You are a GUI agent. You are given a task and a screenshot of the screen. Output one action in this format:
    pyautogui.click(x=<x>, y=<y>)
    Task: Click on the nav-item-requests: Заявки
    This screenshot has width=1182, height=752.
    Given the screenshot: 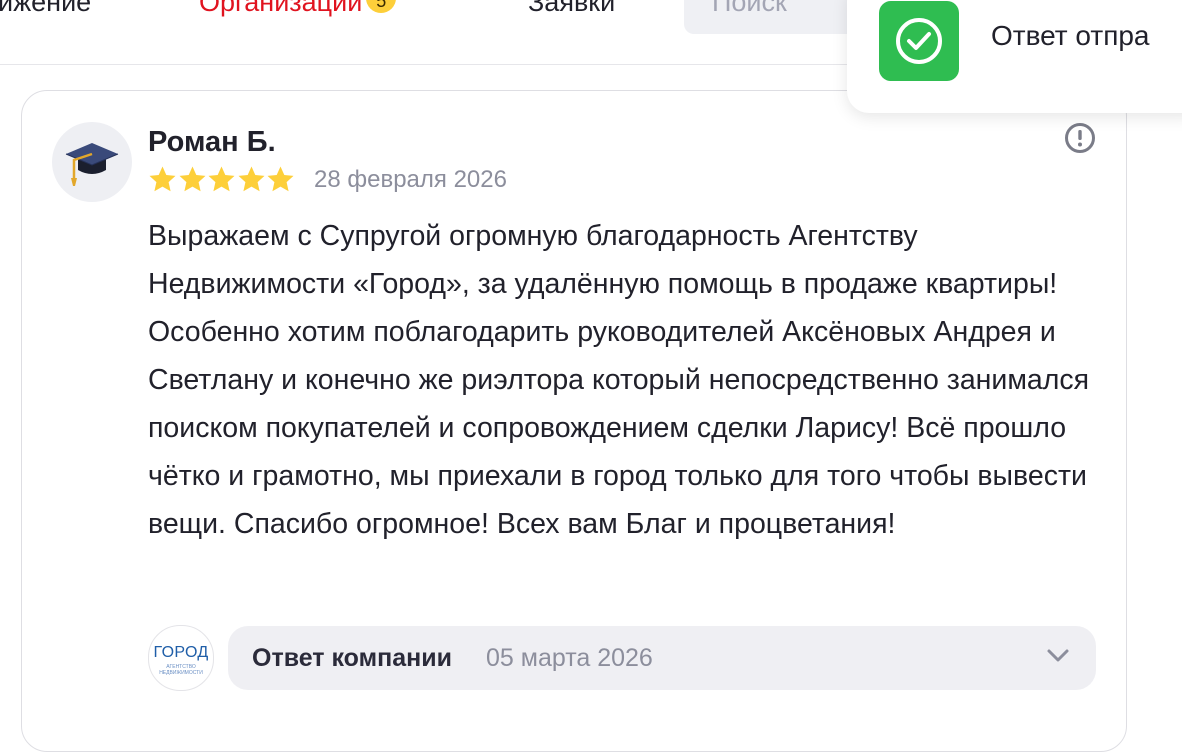 What is the action you would take?
    pyautogui.click(x=571, y=9)
    